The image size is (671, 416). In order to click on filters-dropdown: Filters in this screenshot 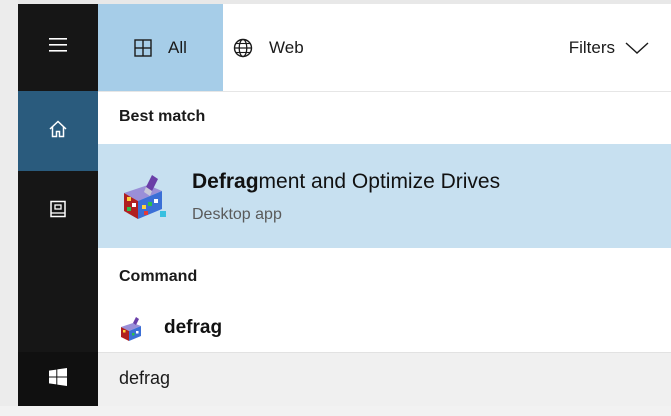, I will do `click(609, 47)`.